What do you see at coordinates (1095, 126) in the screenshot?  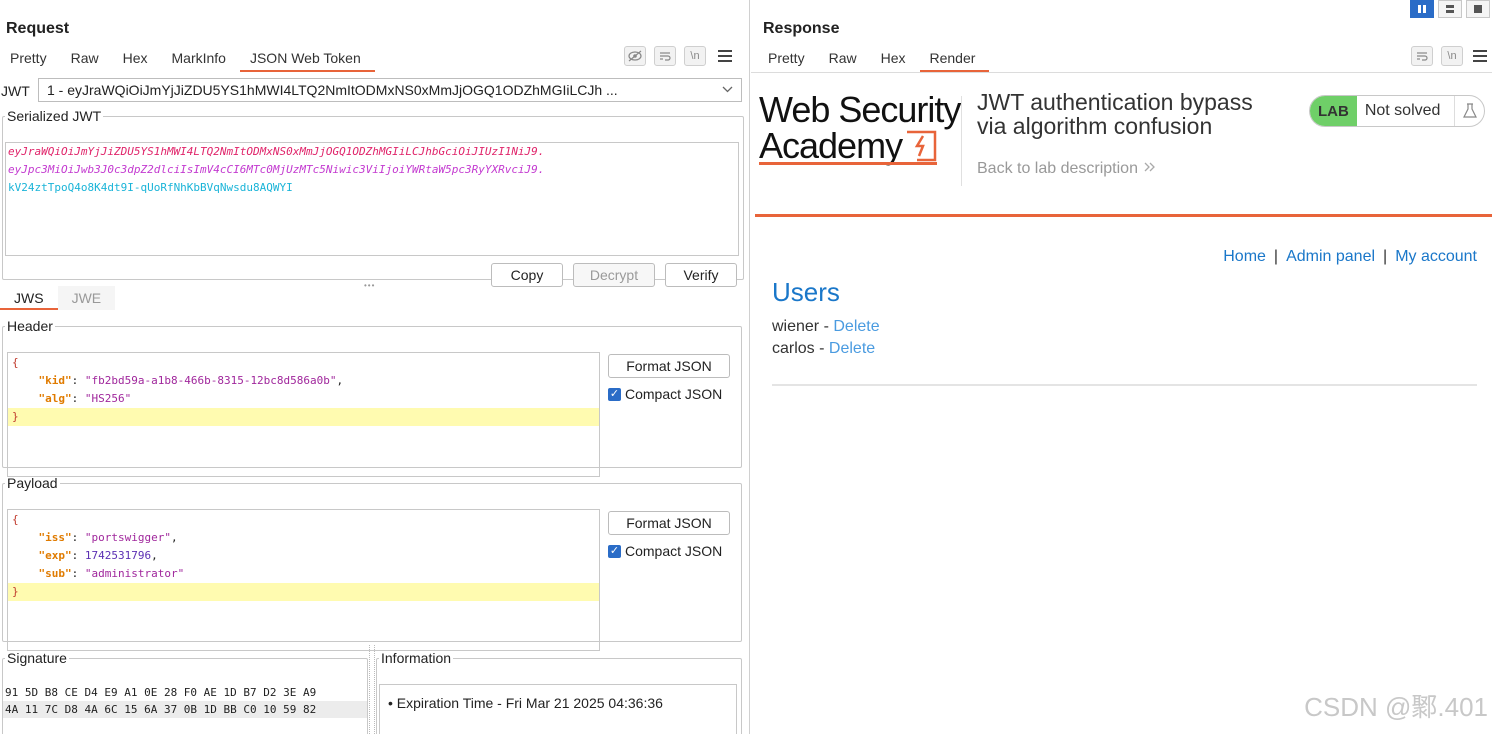 I see `lab-title-line-2: via algorithm confusion` at bounding box center [1095, 126].